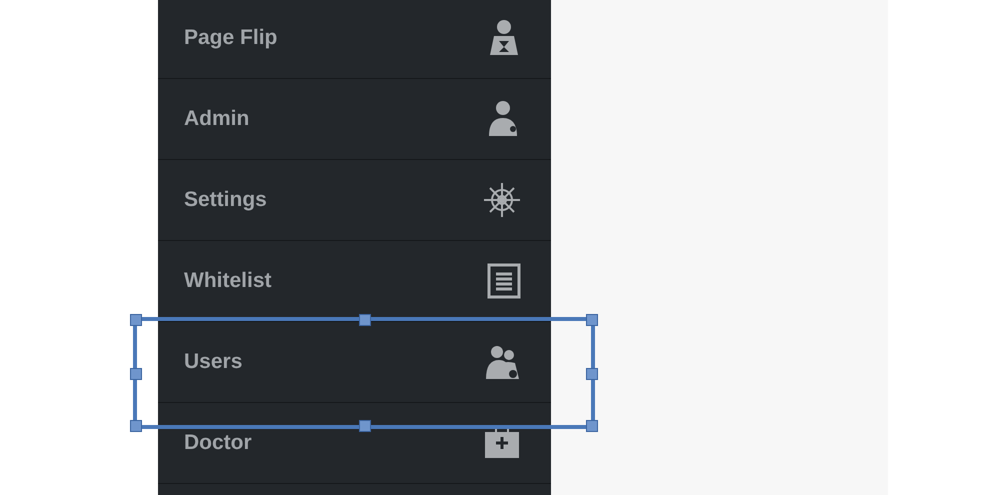 Image resolution: width=990 pixels, height=495 pixels. I want to click on menu-item-label: Page Flip, so click(231, 38).